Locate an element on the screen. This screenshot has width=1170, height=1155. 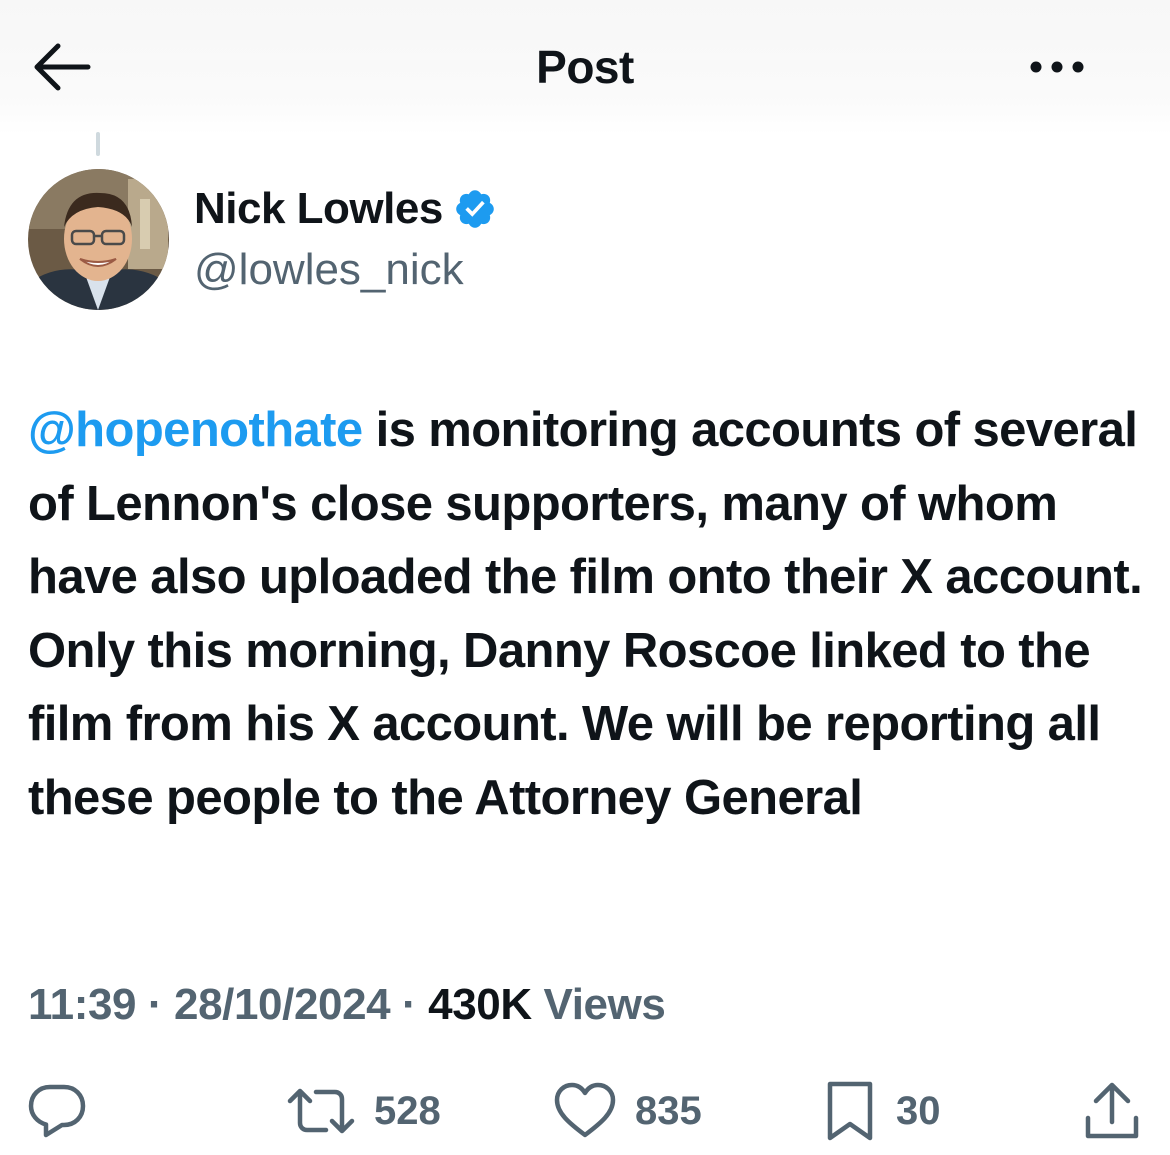
share-icon is located at coordinates (1112, 1110).